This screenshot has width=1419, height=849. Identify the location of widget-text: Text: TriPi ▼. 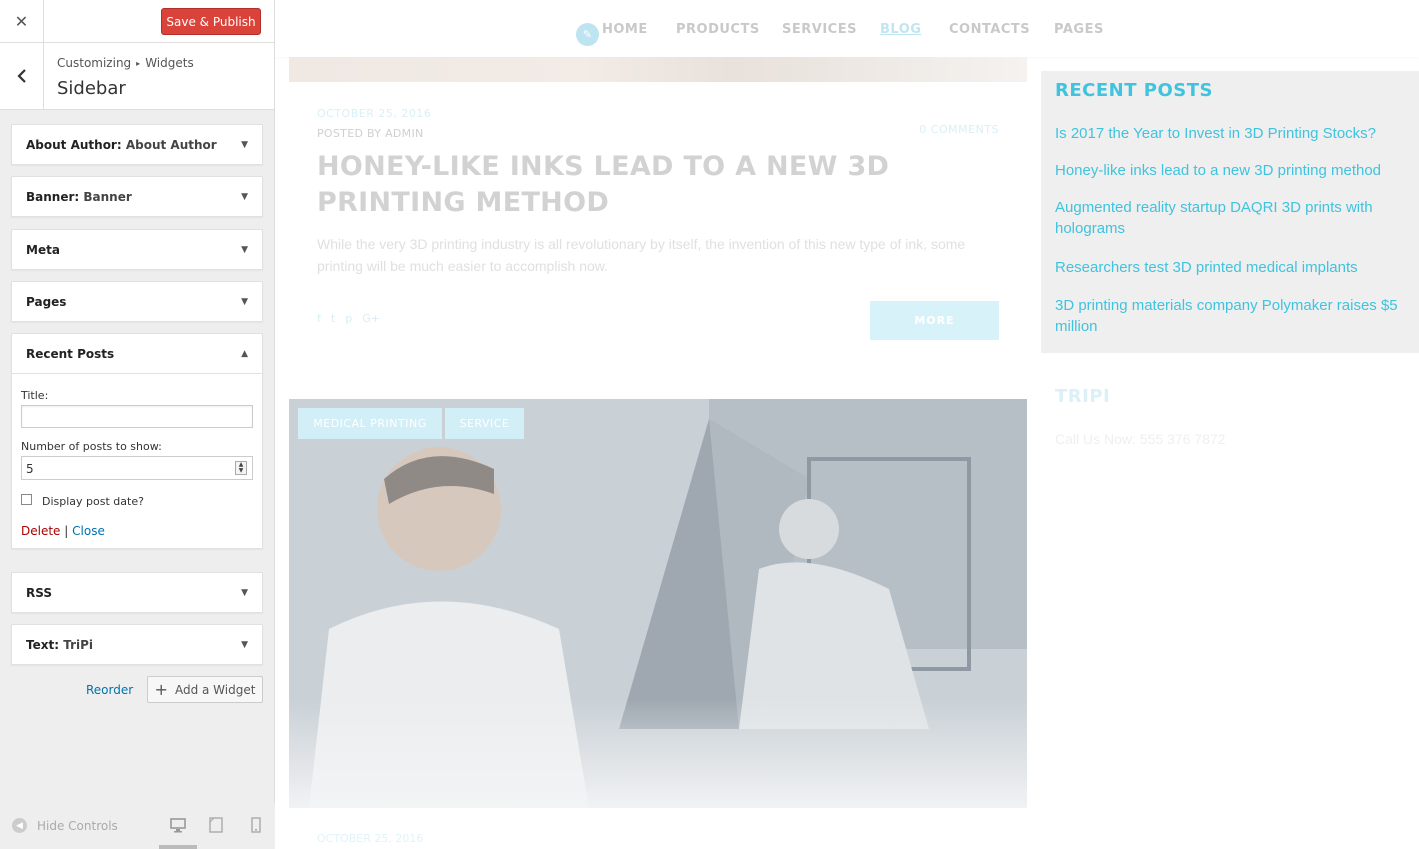
(137, 644).